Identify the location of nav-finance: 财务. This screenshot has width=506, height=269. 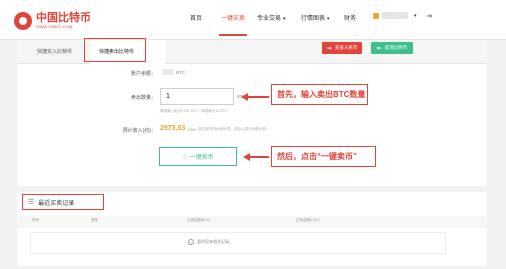
(350, 17).